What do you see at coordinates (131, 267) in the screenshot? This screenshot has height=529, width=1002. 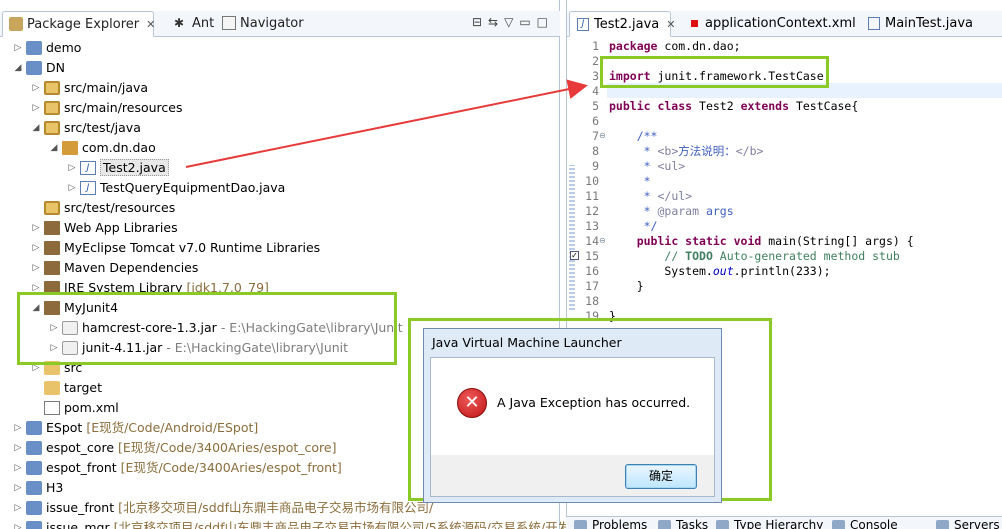 I see `tree-item-label: Maven Dependencies` at bounding box center [131, 267].